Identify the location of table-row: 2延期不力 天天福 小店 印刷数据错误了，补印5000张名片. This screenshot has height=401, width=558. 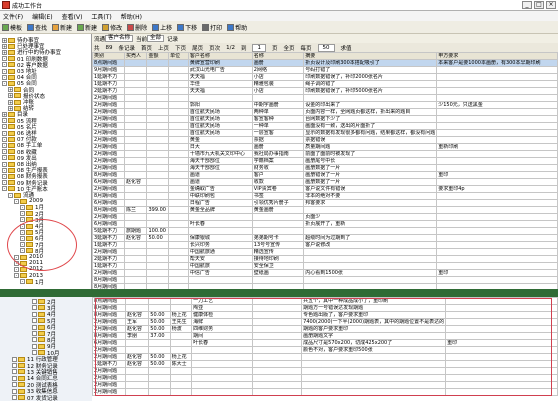
(325, 91).